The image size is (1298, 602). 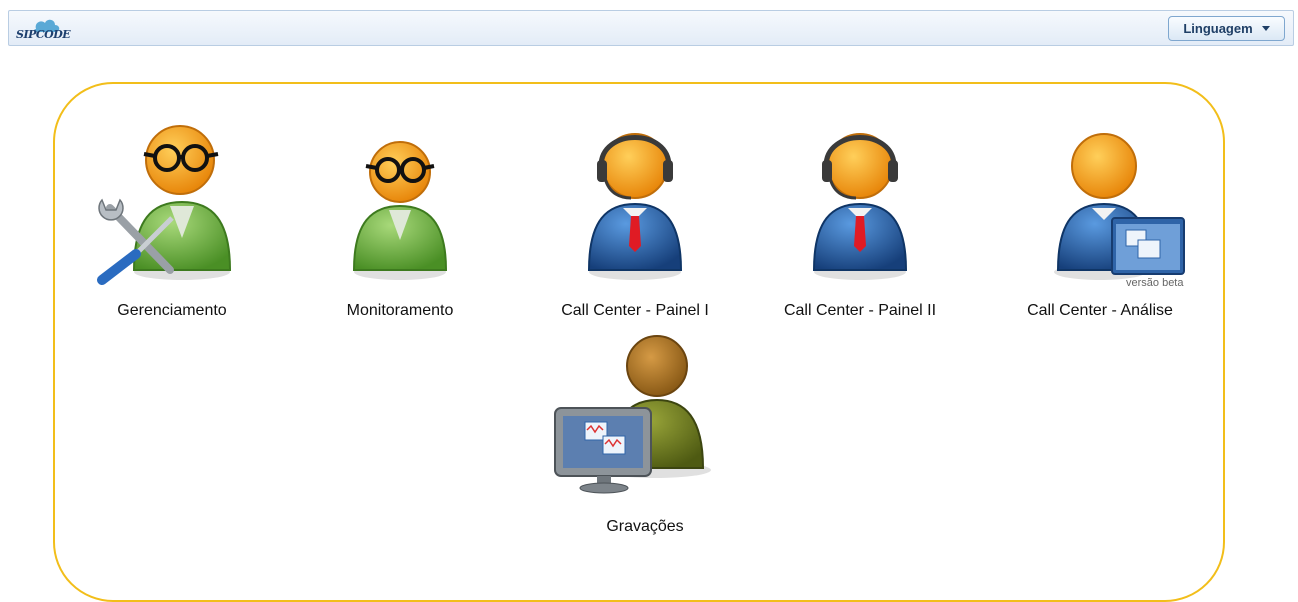 What do you see at coordinates (1155, 283) in the screenshot?
I see `beta-badge: versão beta` at bounding box center [1155, 283].